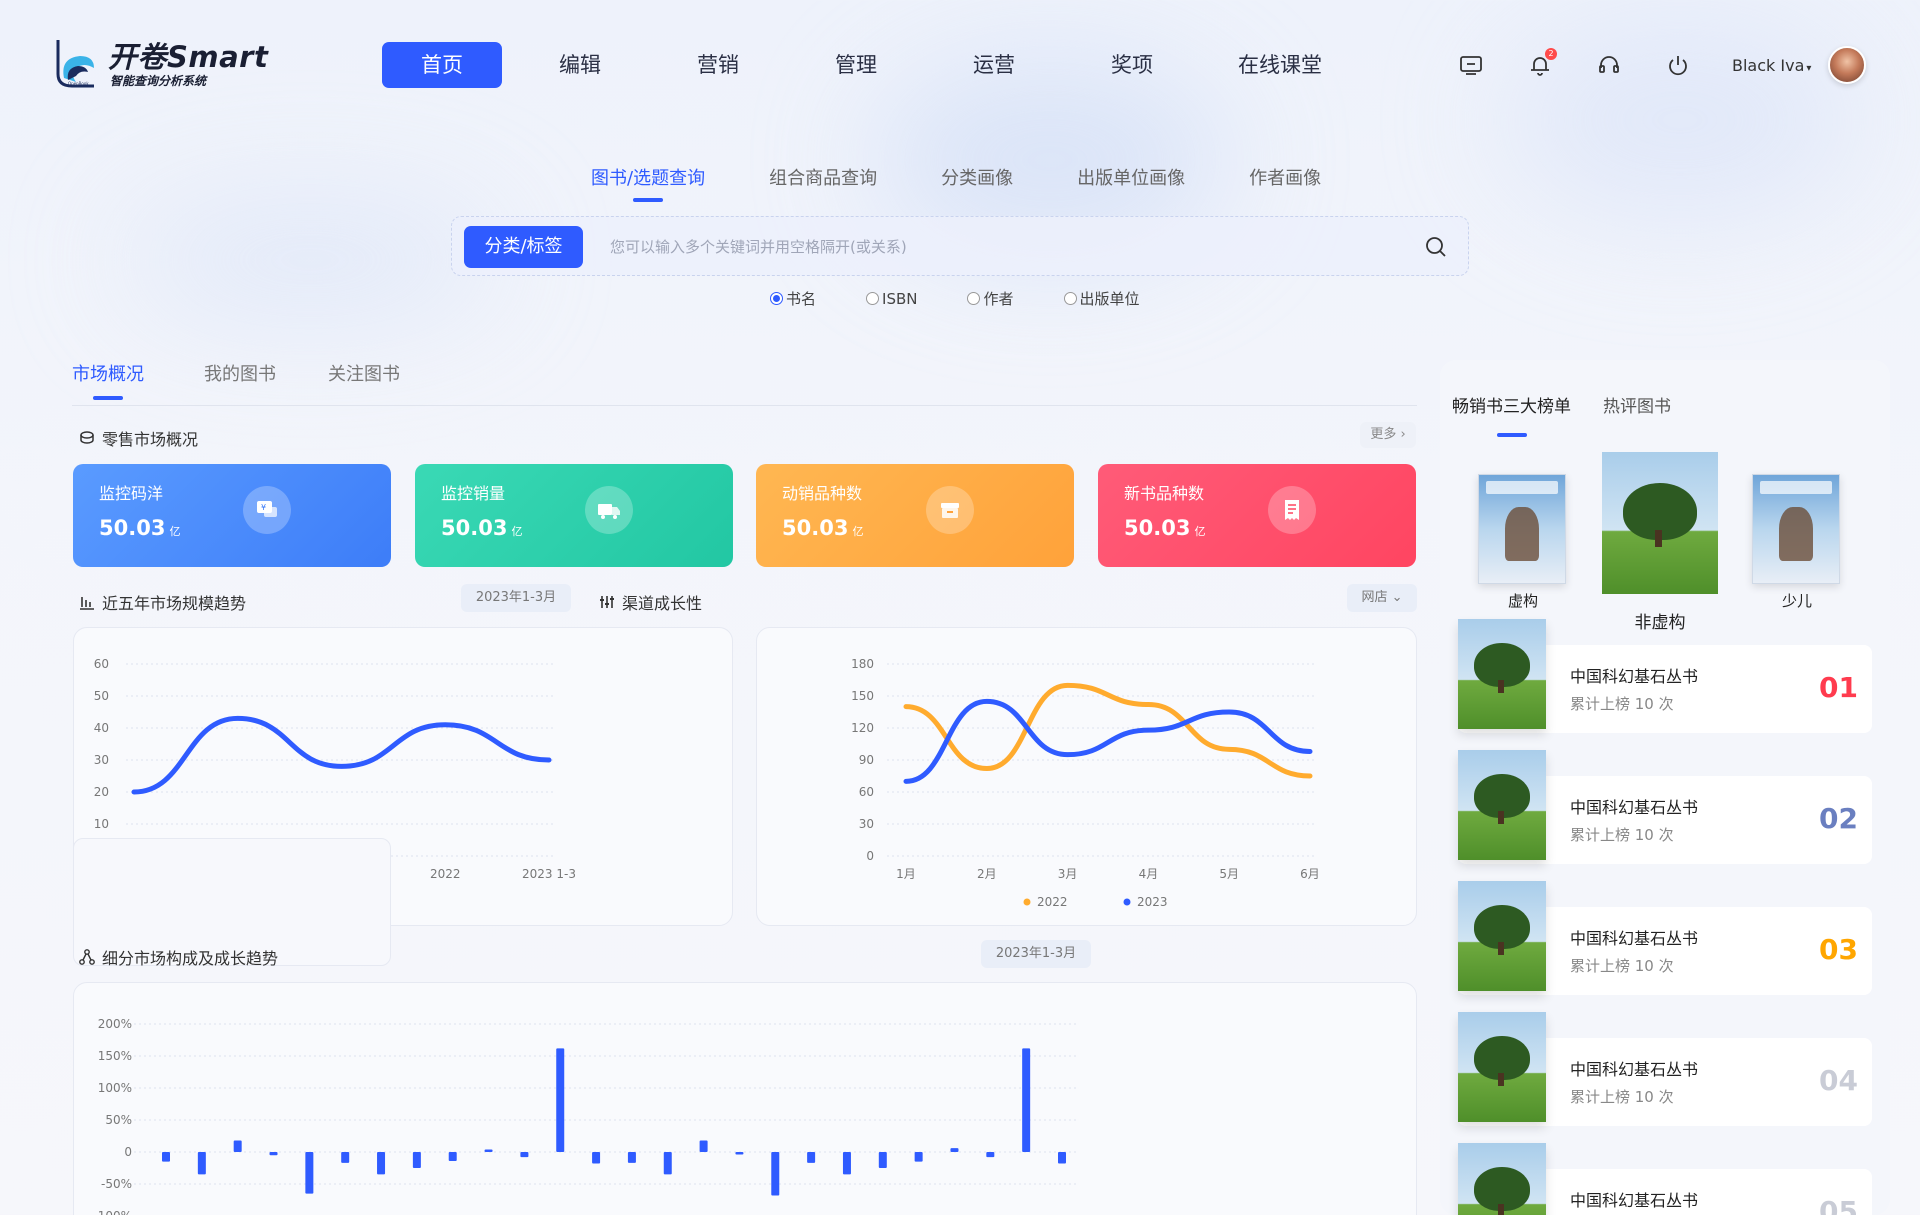  Describe the element at coordinates (1036, 954) in the screenshot. I see `segment-period-select: 2023年1-3月` at that location.